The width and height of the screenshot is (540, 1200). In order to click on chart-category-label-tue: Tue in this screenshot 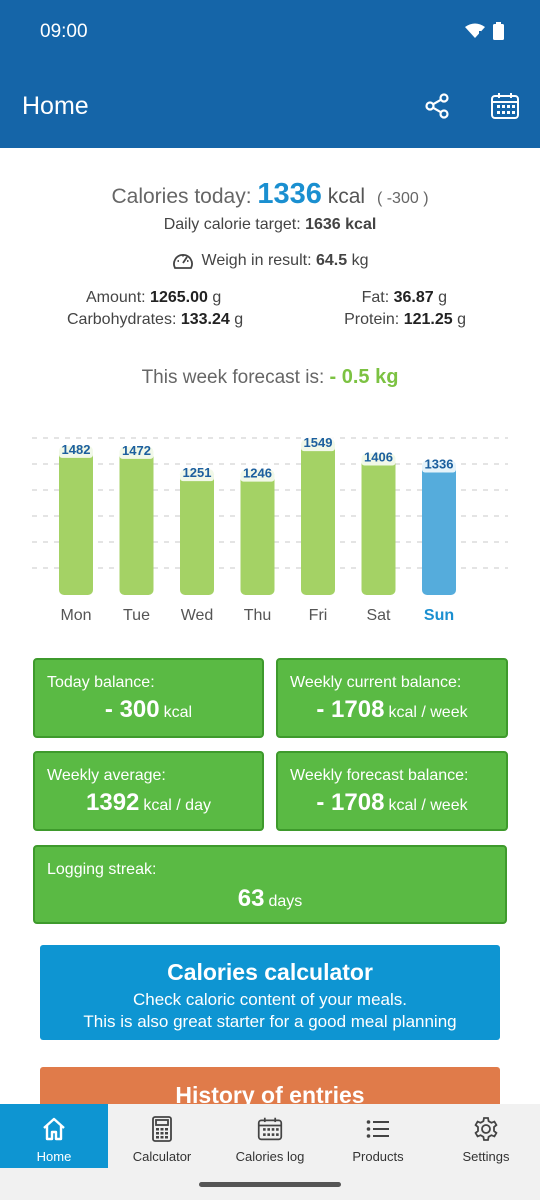, I will do `click(136, 615)`.